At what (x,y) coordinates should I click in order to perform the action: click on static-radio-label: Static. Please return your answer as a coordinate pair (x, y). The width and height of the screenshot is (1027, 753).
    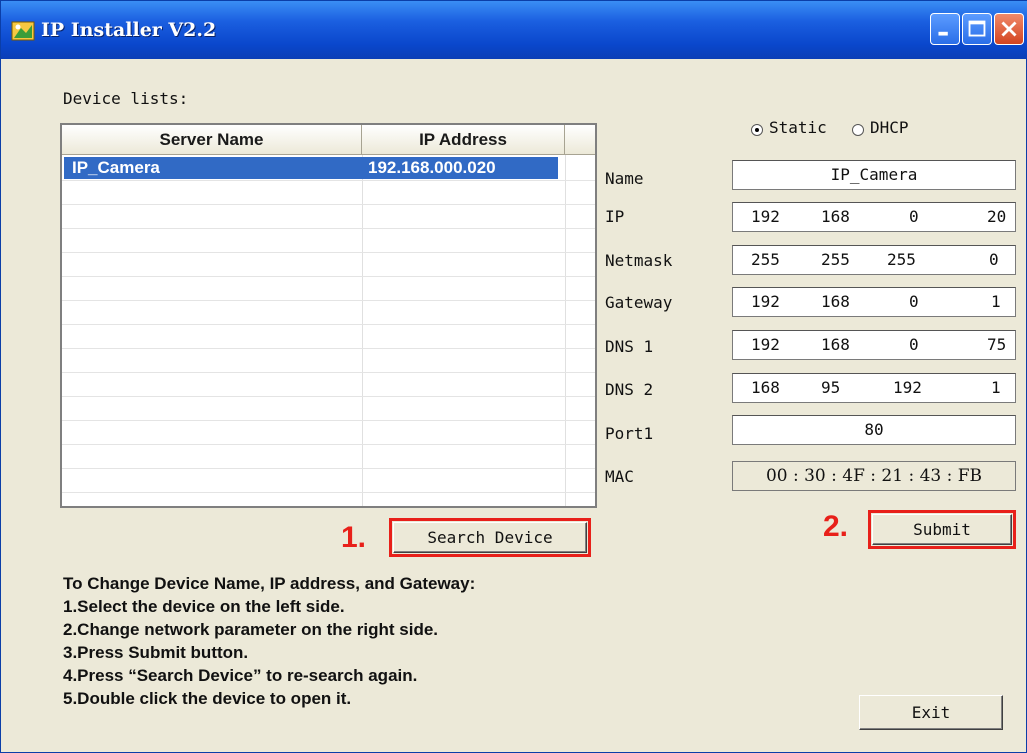
    Looking at the image, I should click on (798, 127).